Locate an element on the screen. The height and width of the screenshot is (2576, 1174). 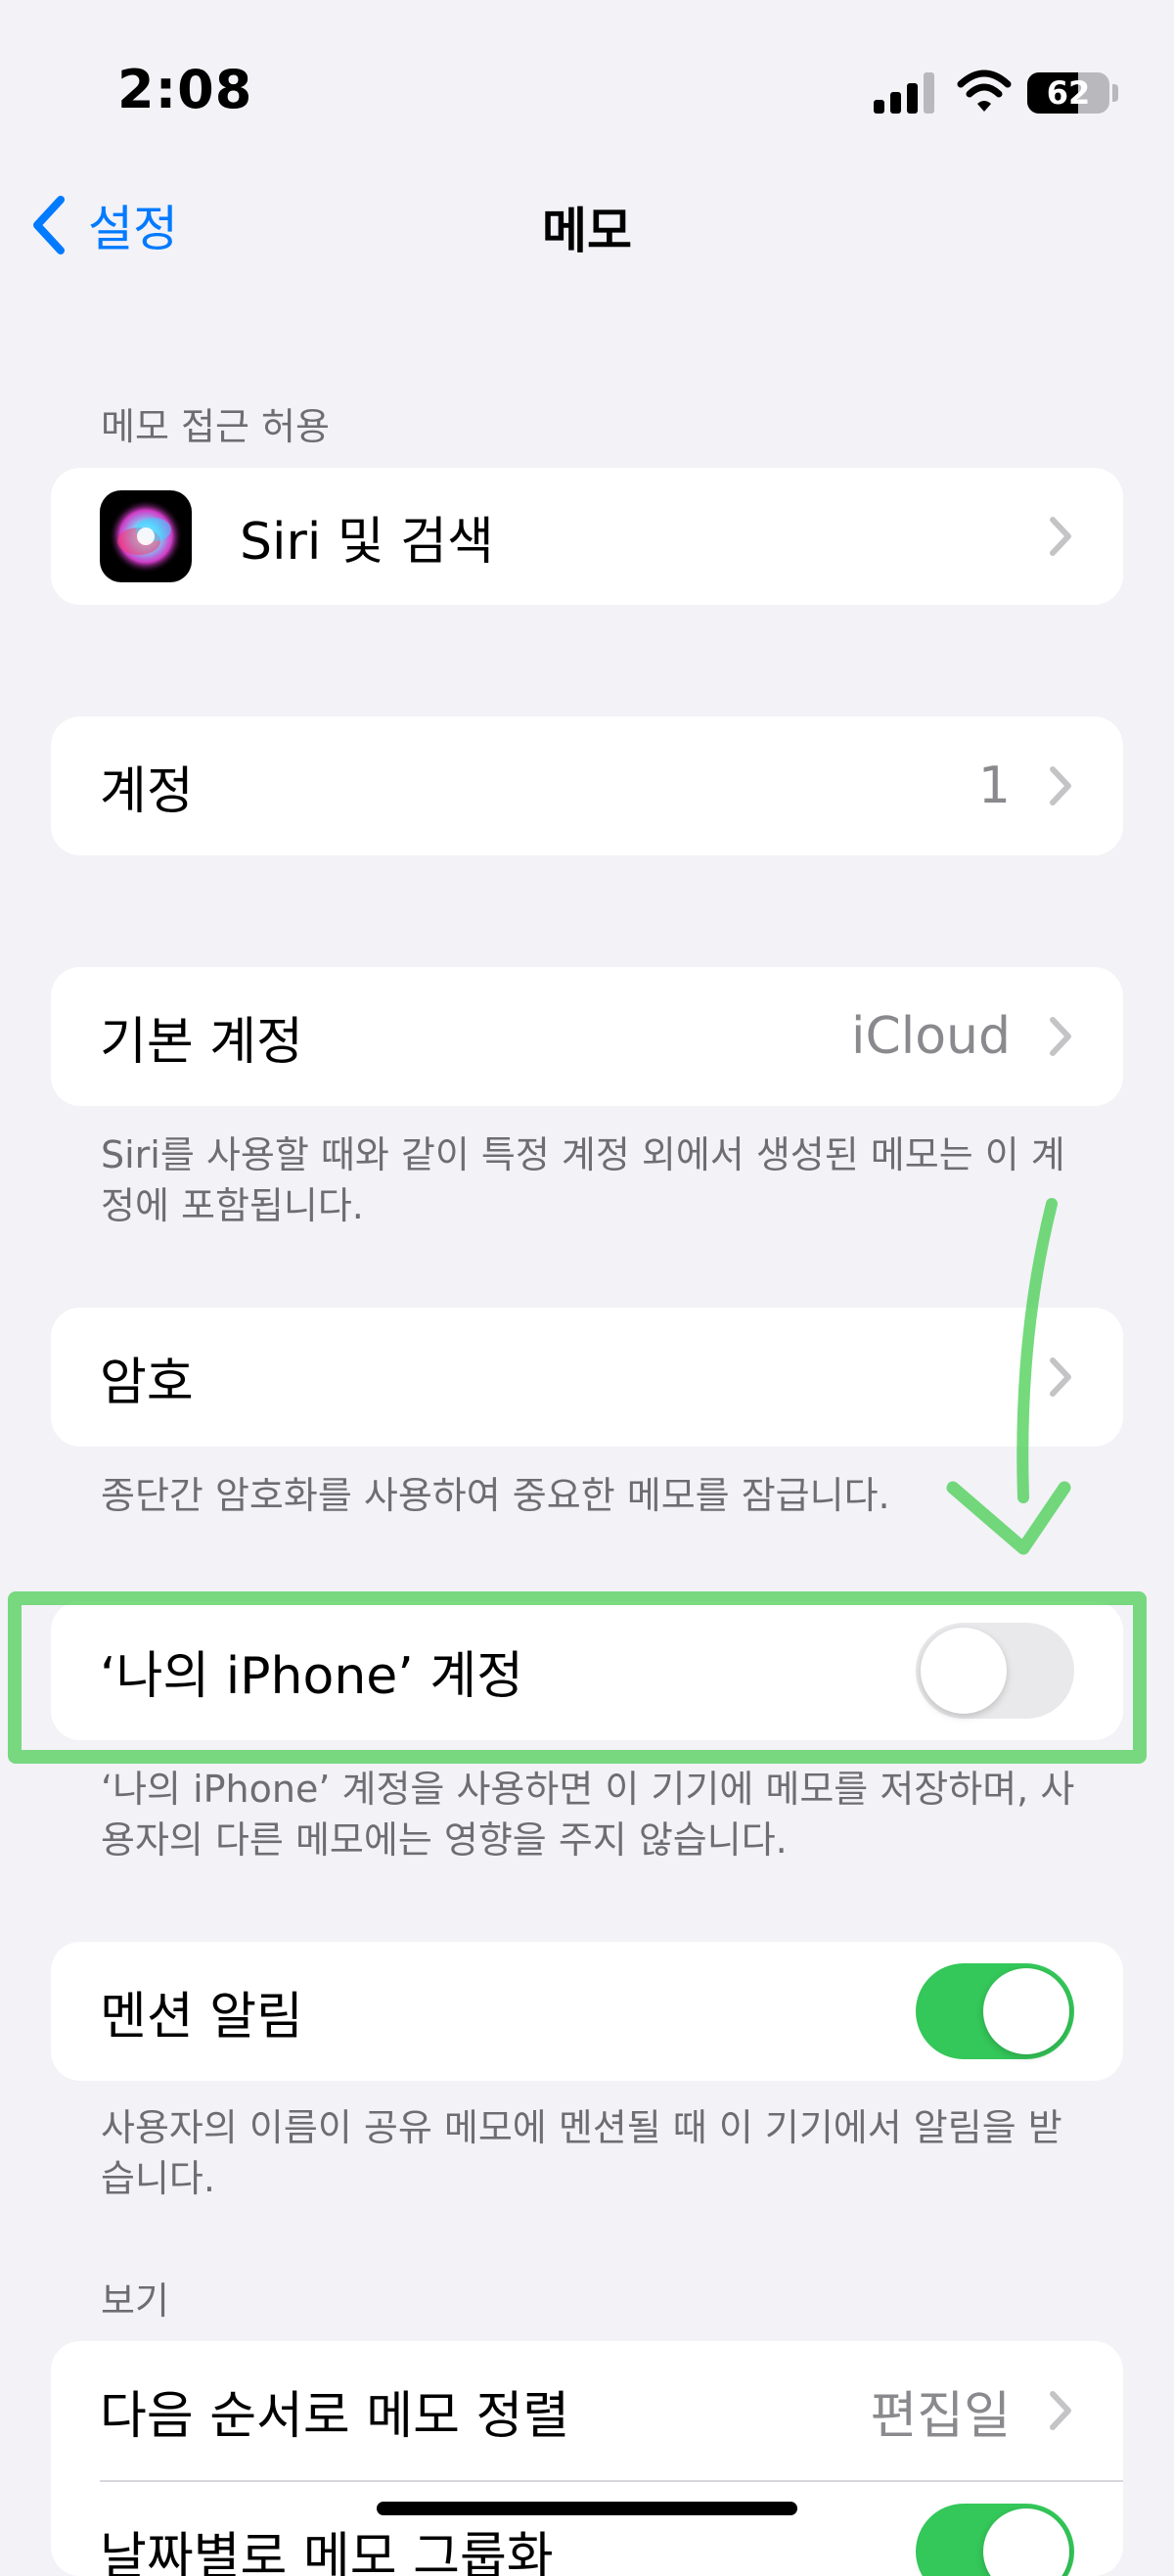
default-account-row: 기본 계정 iCloud is located at coordinates (587, 1036).